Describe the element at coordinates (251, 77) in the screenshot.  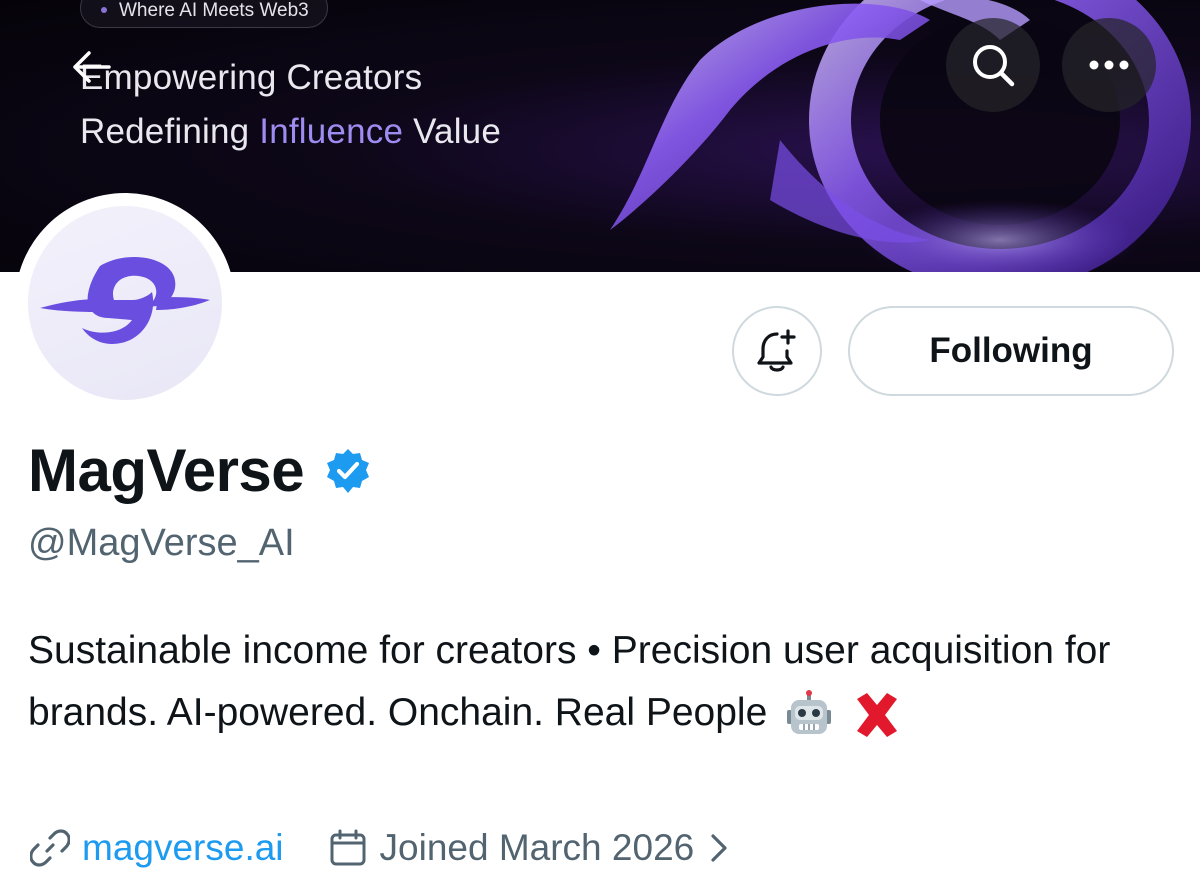
I see `banner-tagline-1: Empowering Creators` at that location.